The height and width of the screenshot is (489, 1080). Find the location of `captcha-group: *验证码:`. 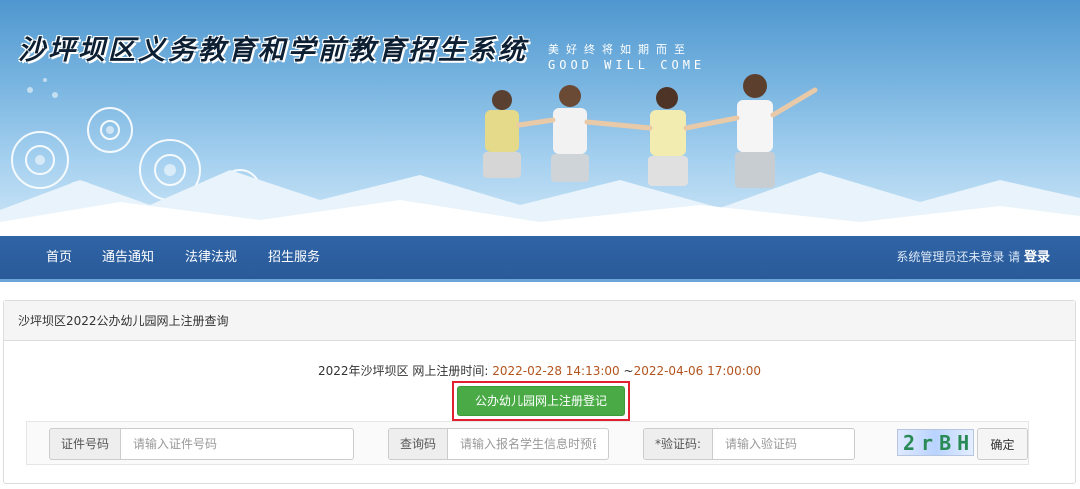

captcha-group: *验证码: is located at coordinates (749, 444).